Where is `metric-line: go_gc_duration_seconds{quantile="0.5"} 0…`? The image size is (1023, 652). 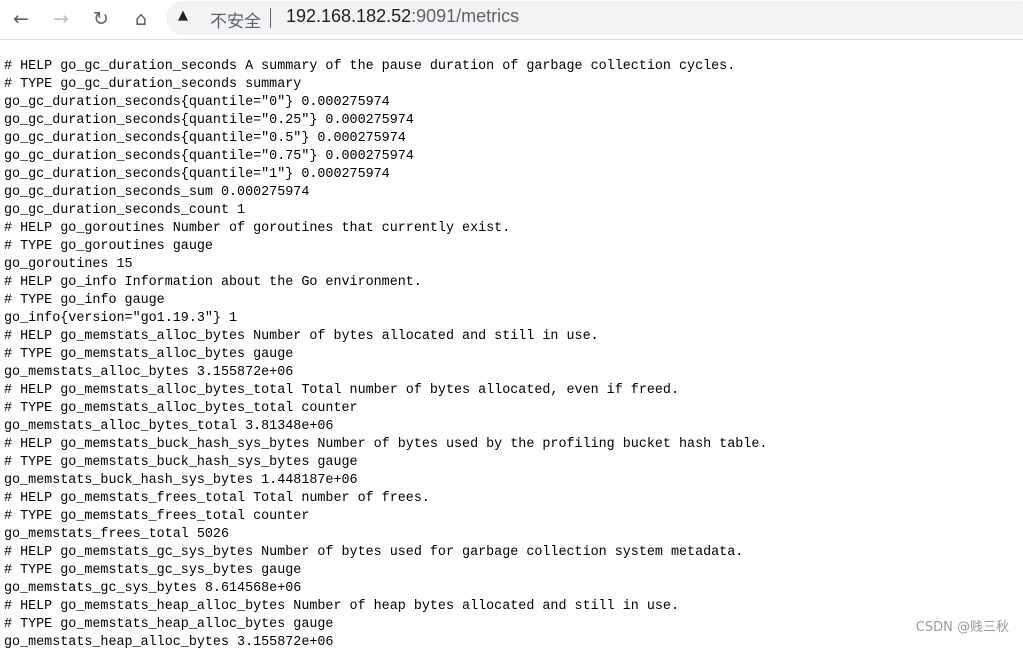 metric-line: go_gc_duration_seconds{quantile="0.5"} 0… is located at coordinates (205, 138).